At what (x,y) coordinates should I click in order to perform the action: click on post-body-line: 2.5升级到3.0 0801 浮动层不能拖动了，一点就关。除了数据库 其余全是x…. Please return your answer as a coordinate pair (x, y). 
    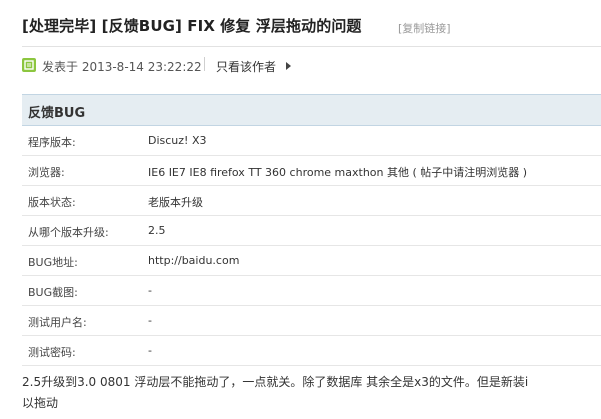
    Looking at the image, I should click on (275, 382).